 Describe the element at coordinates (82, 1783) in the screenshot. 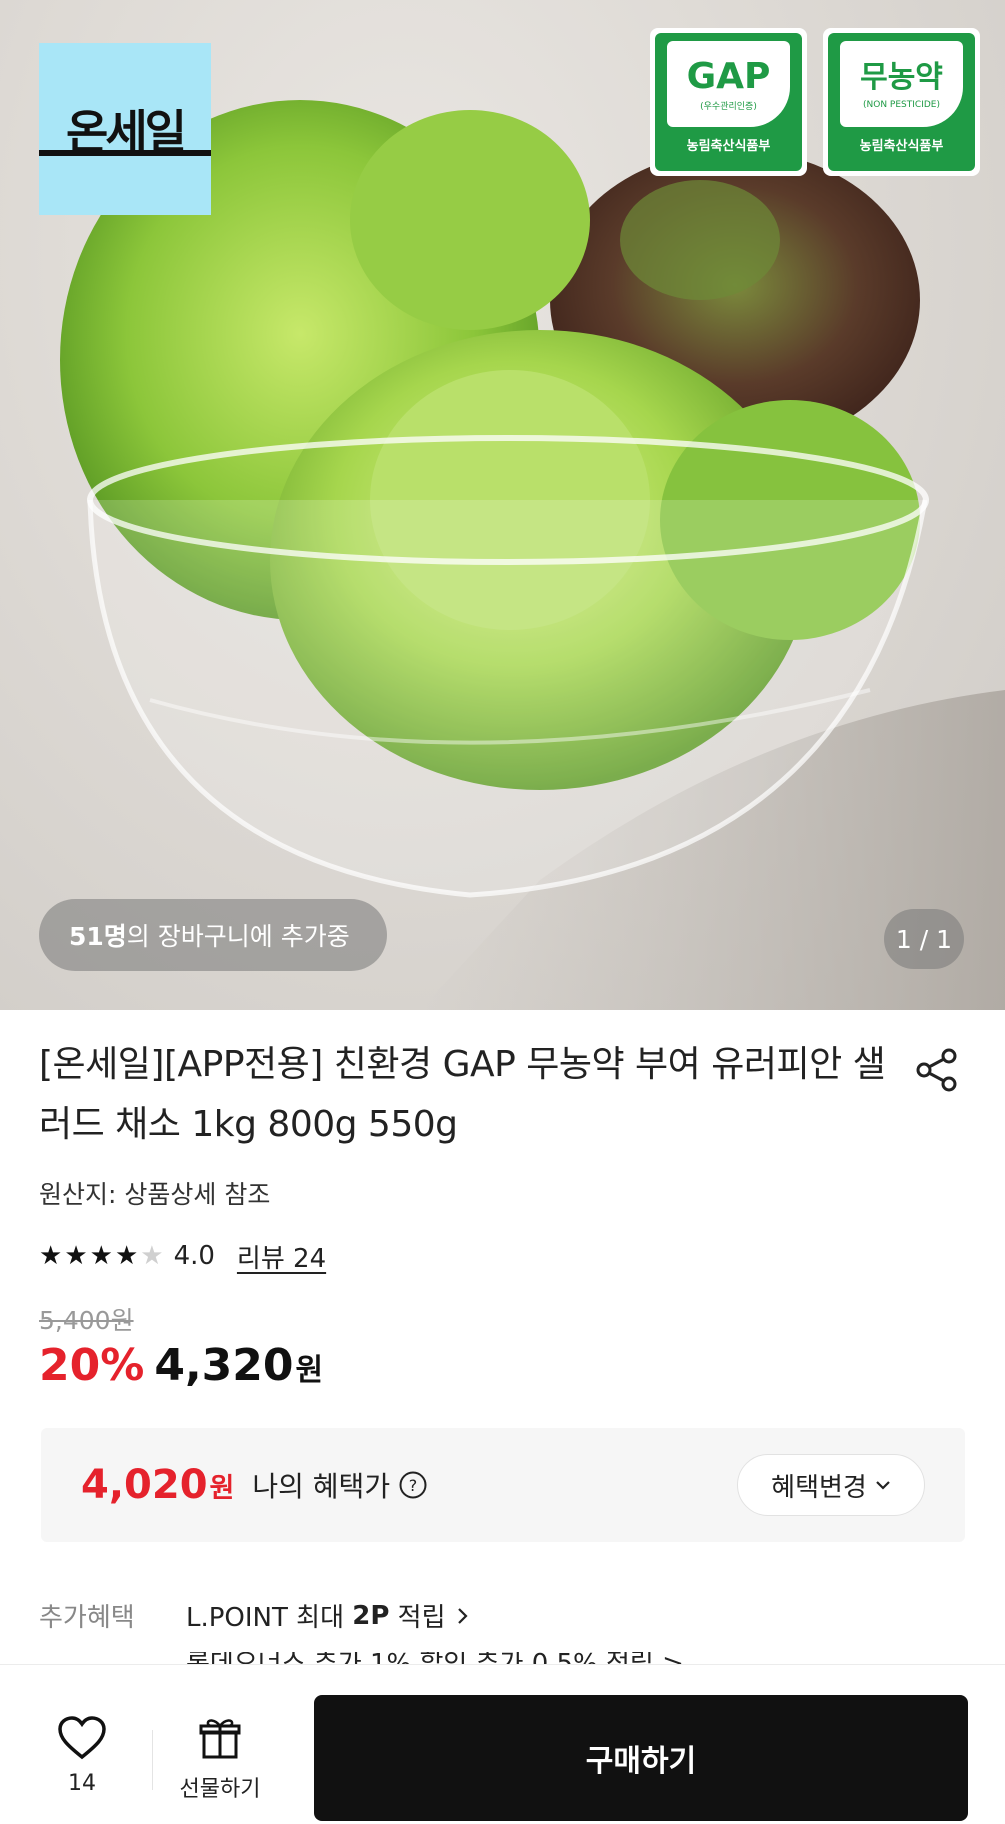

I see `like-count: 14` at that location.